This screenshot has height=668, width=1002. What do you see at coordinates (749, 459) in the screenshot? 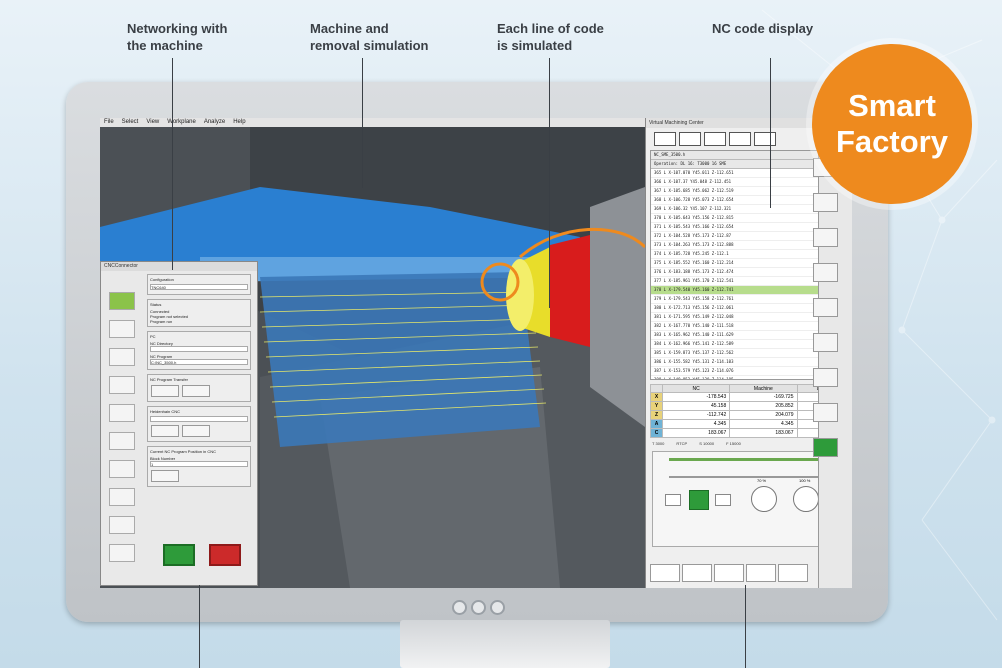
I see `progress-slider` at bounding box center [749, 459].